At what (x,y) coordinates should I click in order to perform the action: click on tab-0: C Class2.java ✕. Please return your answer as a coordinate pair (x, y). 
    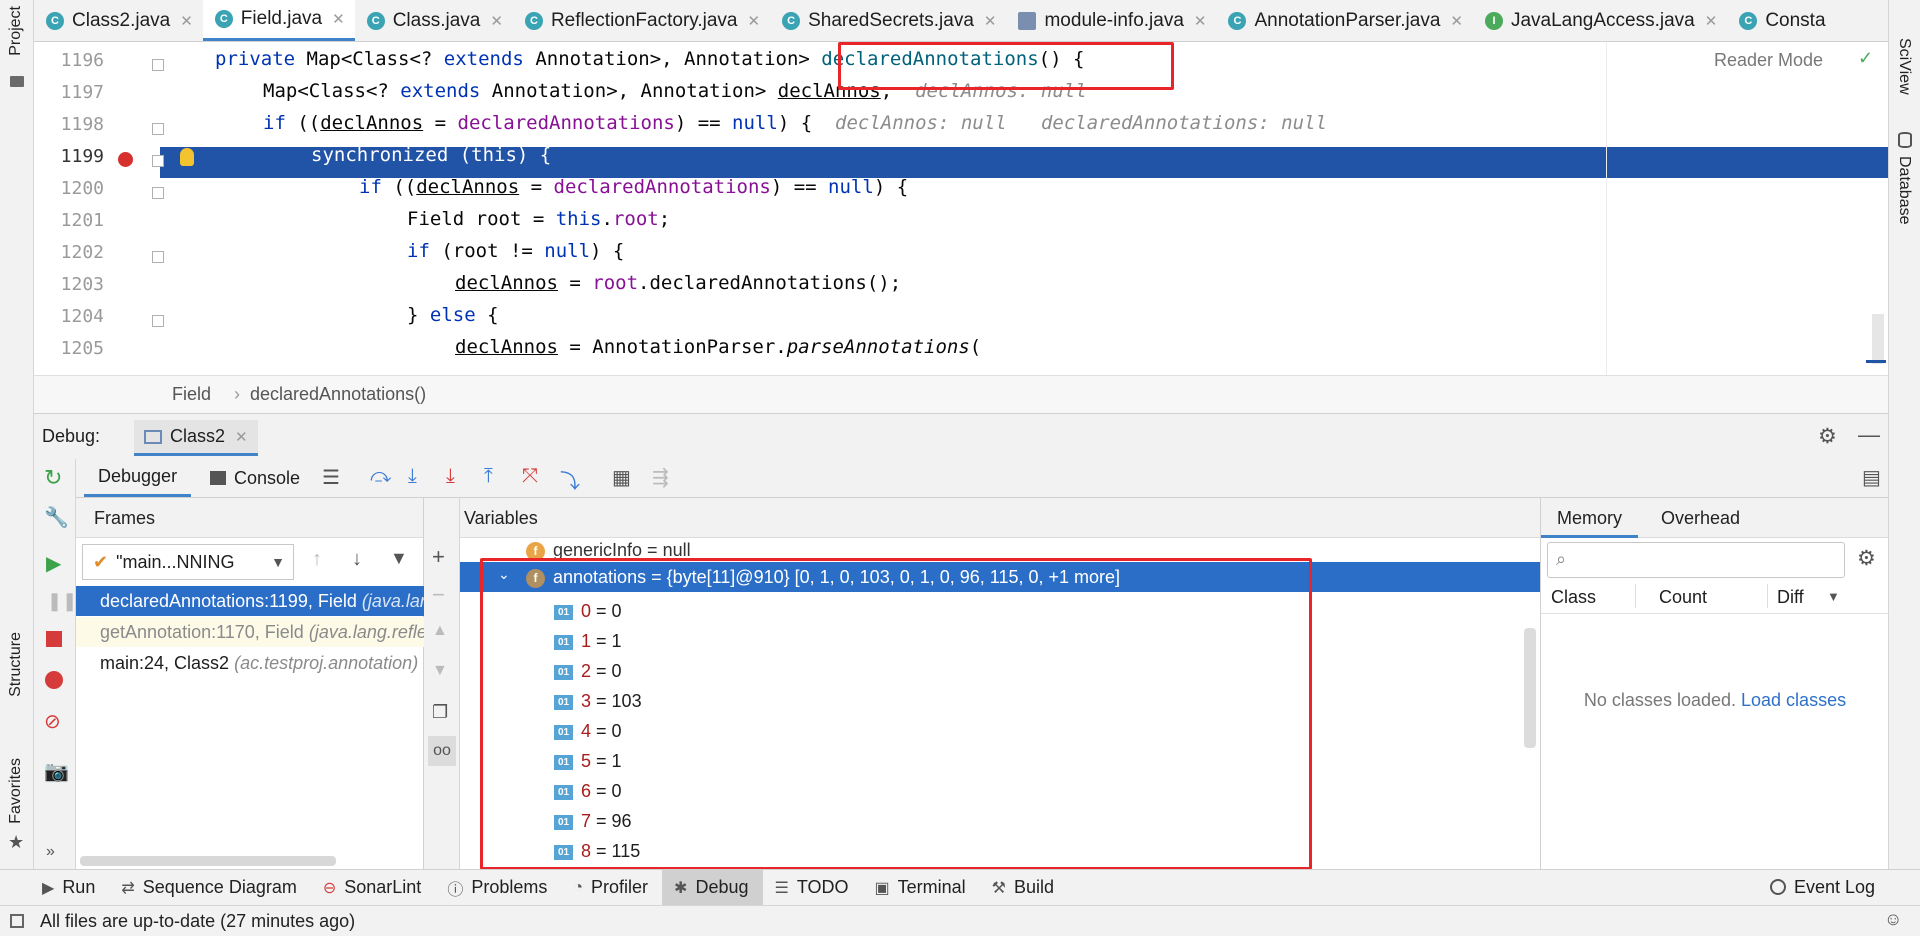
    Looking at the image, I should click on (118, 20).